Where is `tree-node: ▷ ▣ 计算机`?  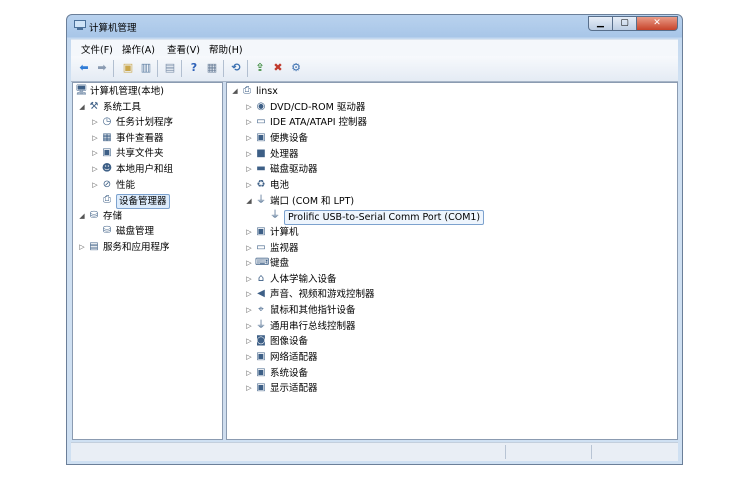 tree-node: ▷ ▣ 计算机 is located at coordinates (452, 232).